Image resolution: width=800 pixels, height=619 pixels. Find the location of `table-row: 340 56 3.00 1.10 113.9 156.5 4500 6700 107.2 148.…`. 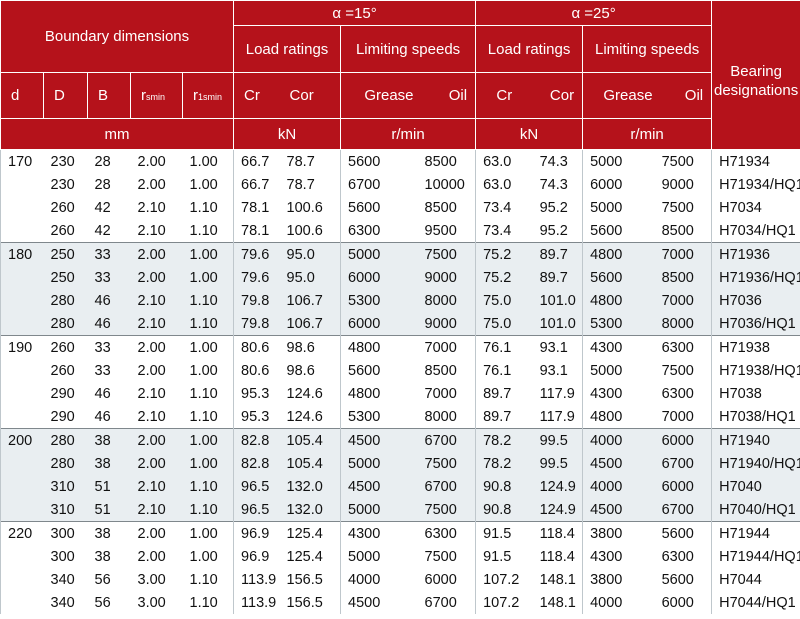

table-row: 340 56 3.00 1.10 113.9 156.5 4500 6700 107.2 148.… is located at coordinates (400, 602).